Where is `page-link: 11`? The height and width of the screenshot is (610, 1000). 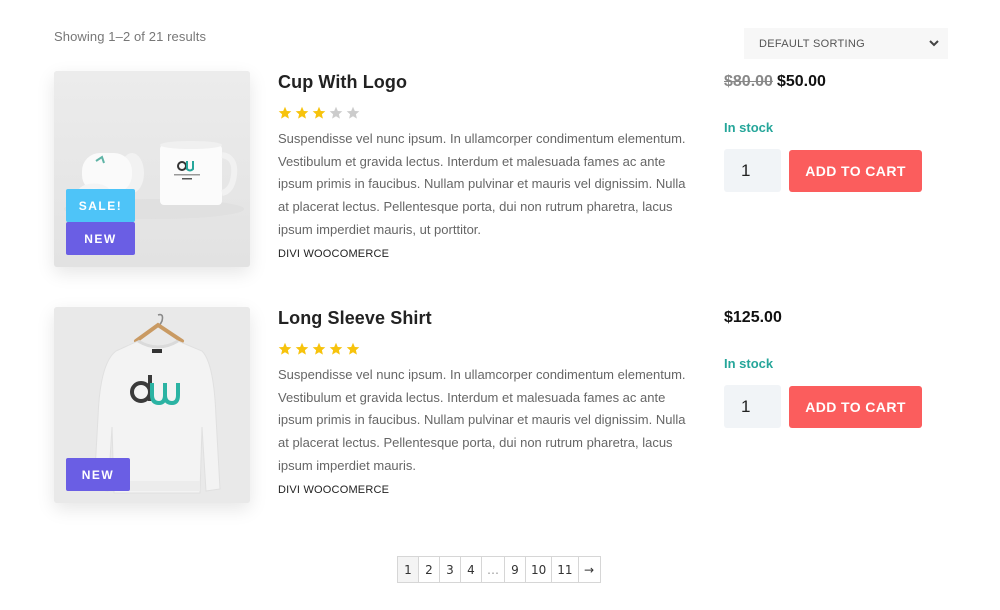
page-link: 11 is located at coordinates (565, 569).